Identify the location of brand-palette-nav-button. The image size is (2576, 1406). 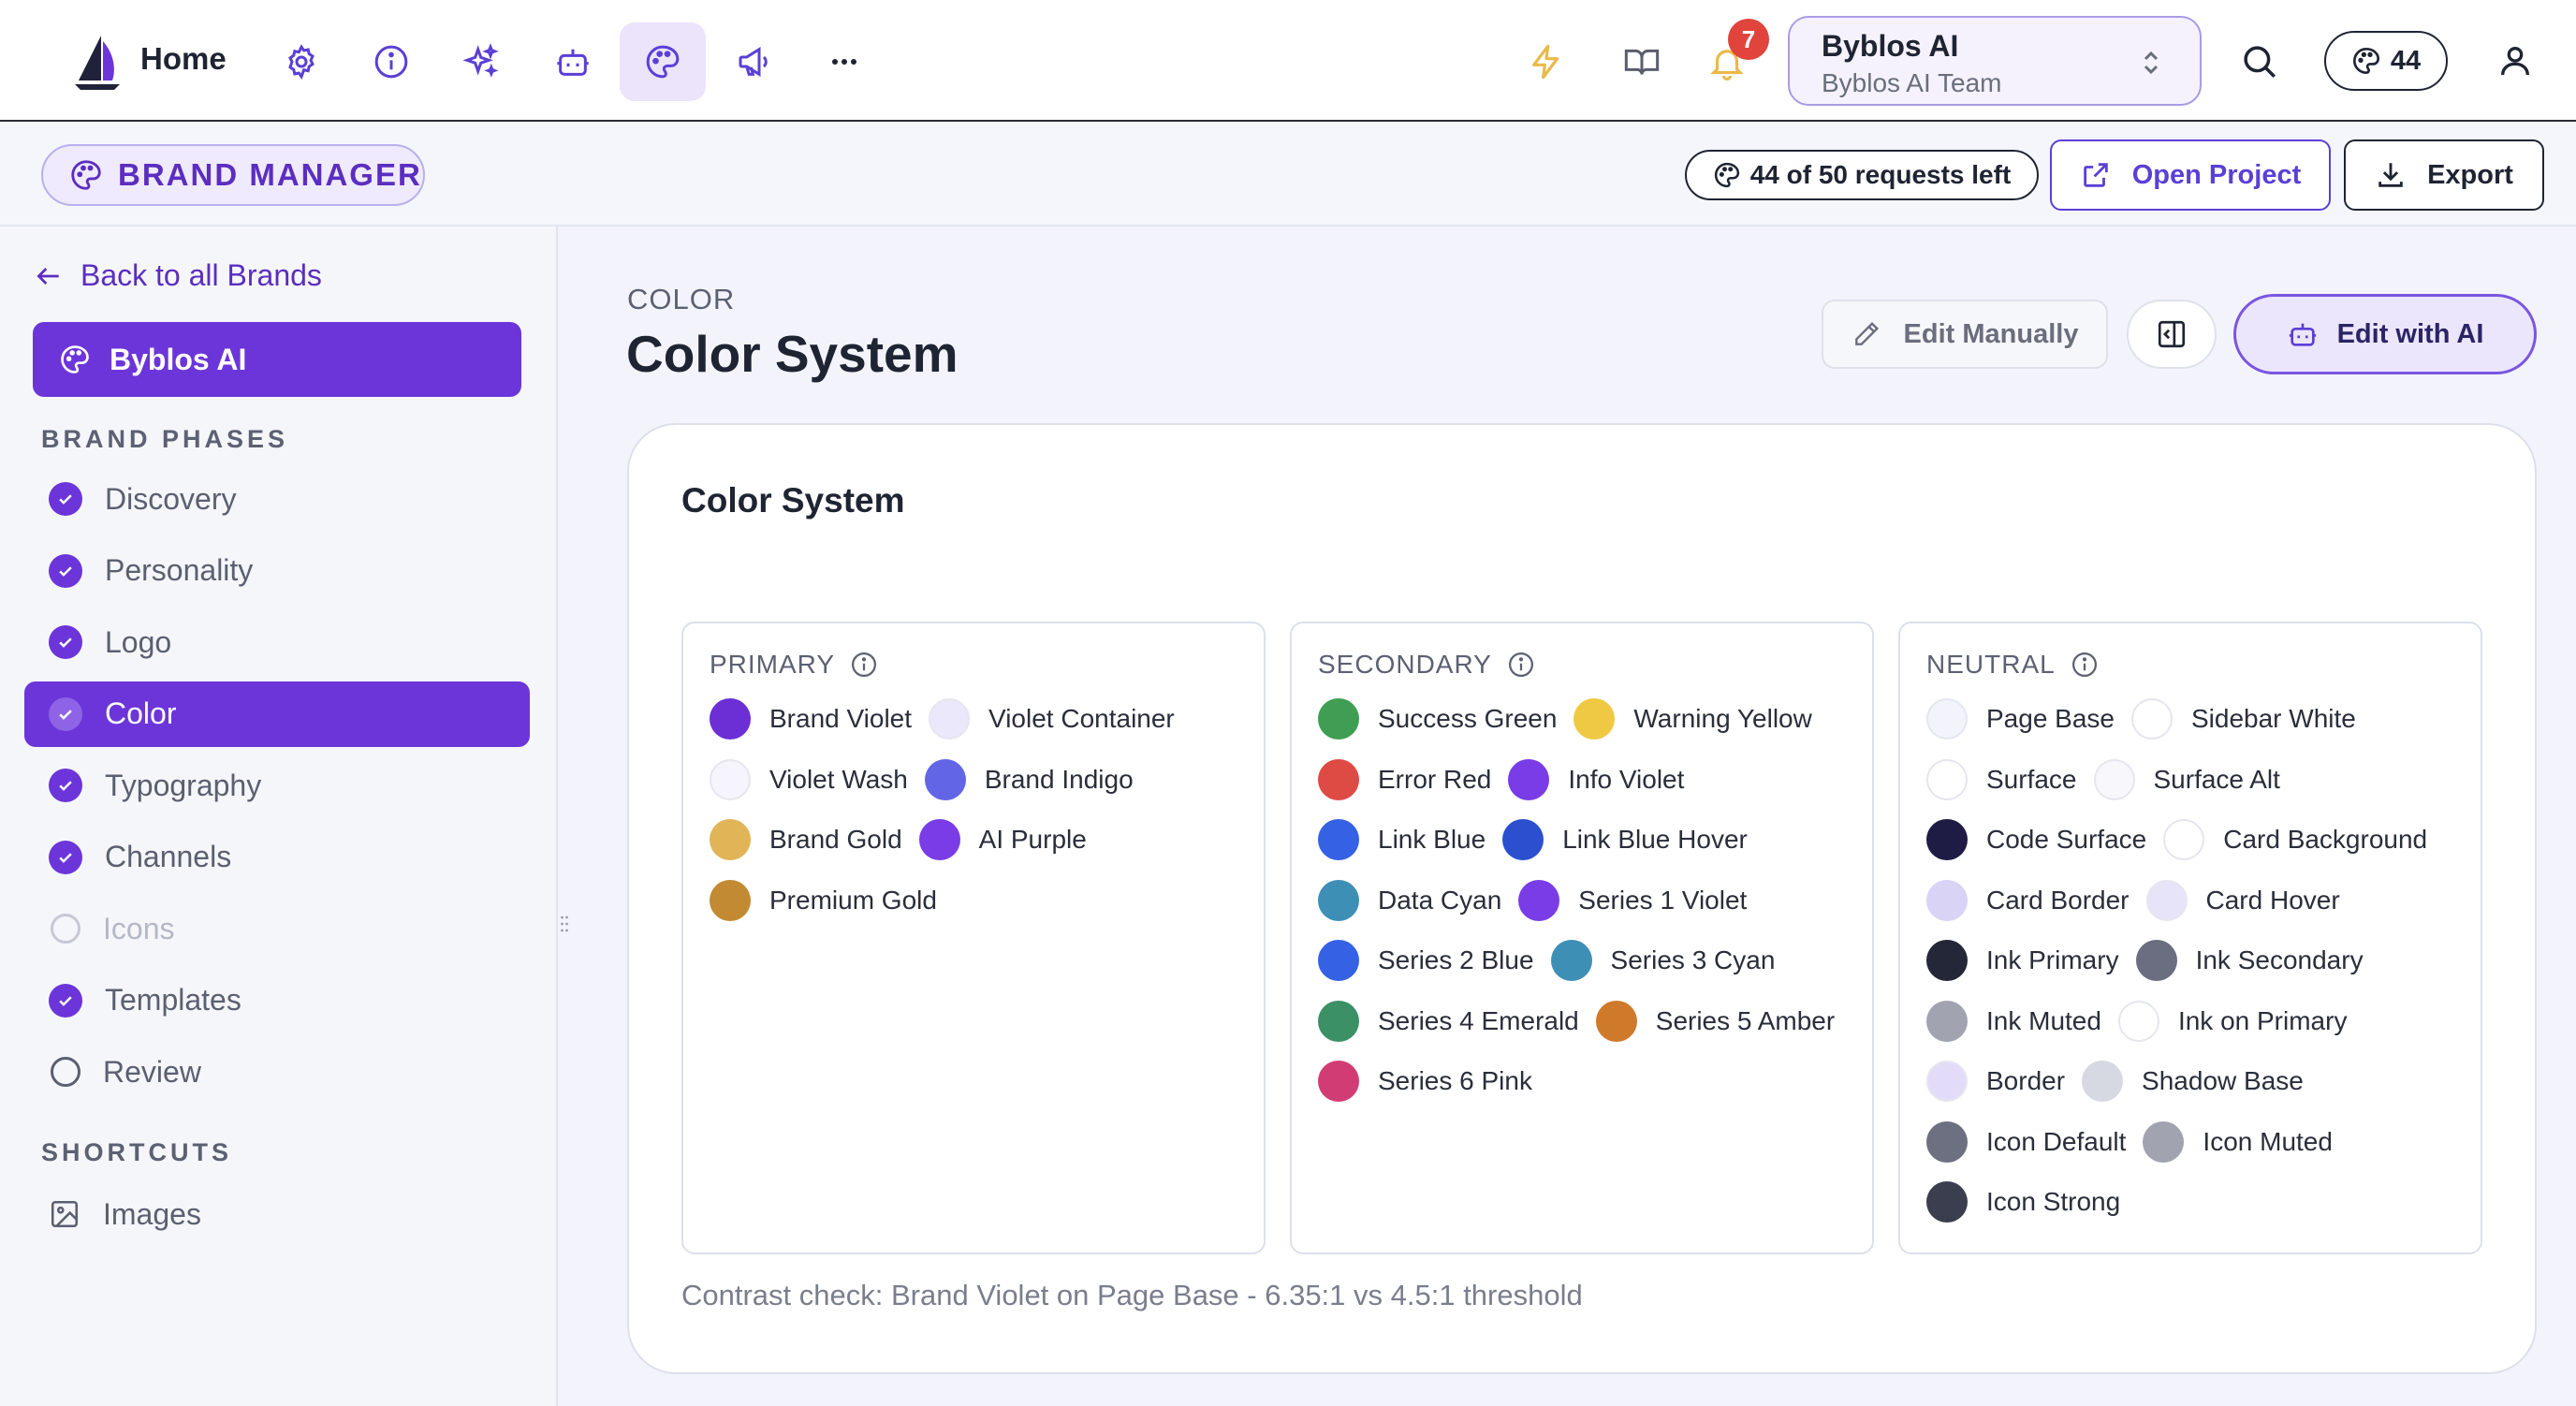
(663, 61).